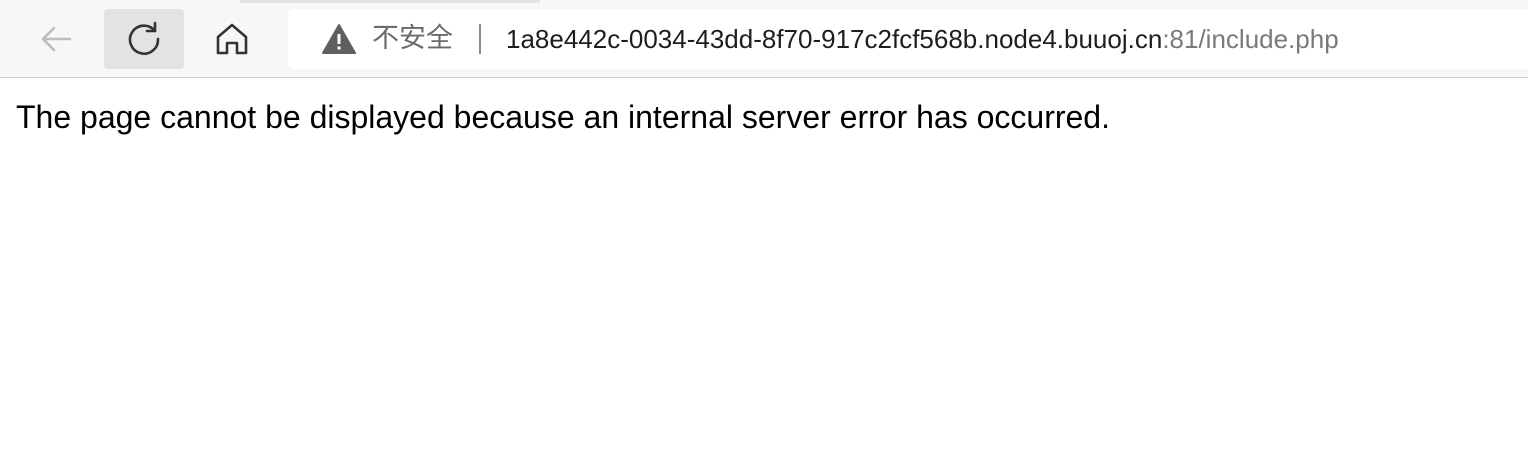  What do you see at coordinates (480, 39) in the screenshot?
I see `address-separator` at bounding box center [480, 39].